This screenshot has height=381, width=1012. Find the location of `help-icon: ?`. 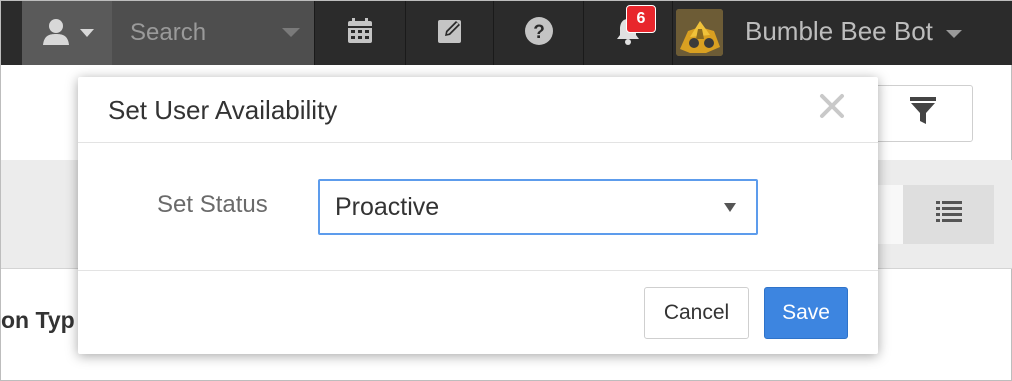

help-icon: ? is located at coordinates (539, 33).